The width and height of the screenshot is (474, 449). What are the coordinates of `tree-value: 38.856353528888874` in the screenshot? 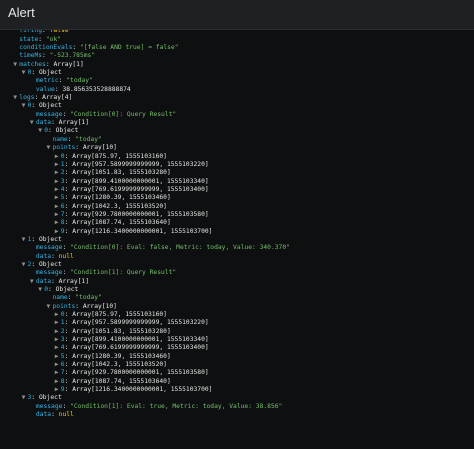 It's located at (96, 89).